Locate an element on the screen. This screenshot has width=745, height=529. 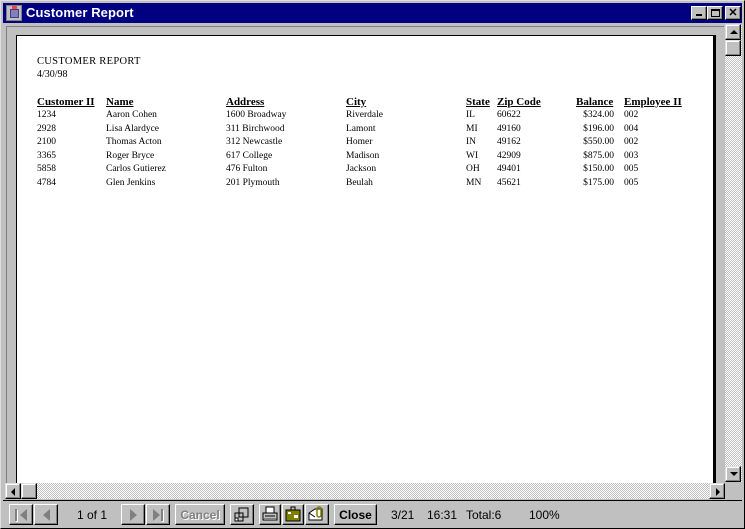
zoom-window-button is located at coordinates (242, 514).